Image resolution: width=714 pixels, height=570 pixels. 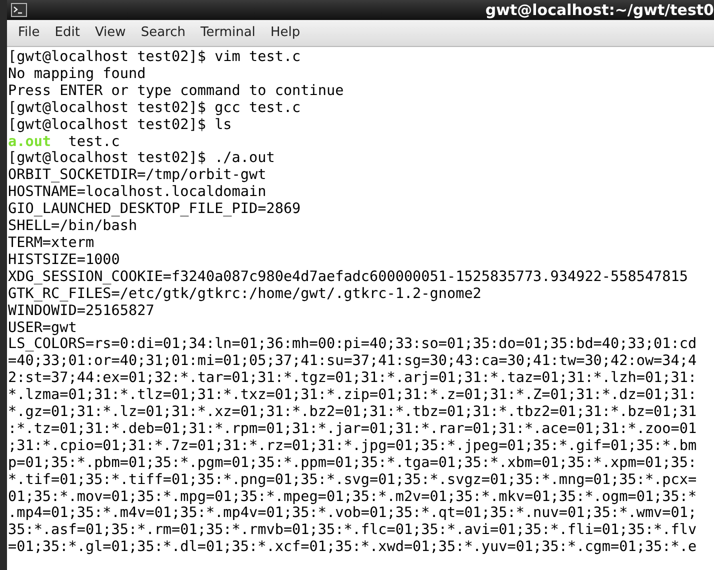 I want to click on terminal-line: XDG_SESSION_COOKIE=f3240a087c980e4d7aefadc600000051-1525835773.934922-558547815, so click(x=348, y=277).